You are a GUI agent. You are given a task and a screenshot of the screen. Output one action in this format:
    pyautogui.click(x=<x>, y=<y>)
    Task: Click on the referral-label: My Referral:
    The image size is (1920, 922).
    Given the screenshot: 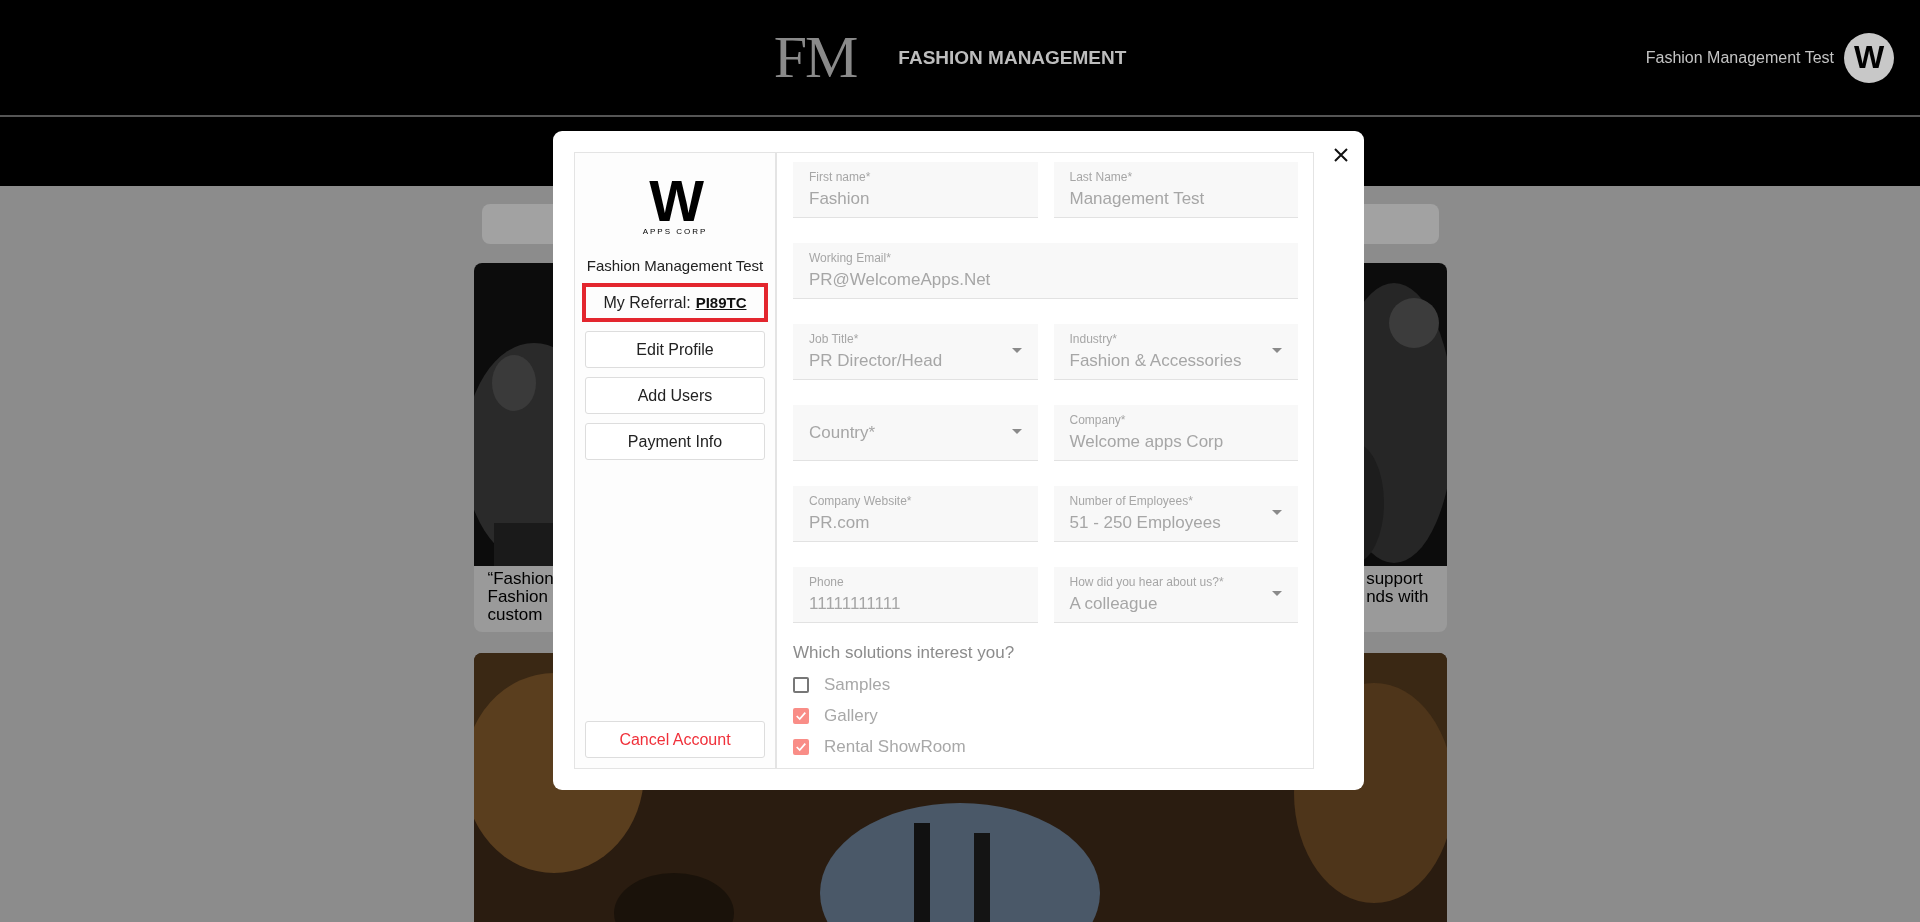 What is the action you would take?
    pyautogui.click(x=647, y=302)
    